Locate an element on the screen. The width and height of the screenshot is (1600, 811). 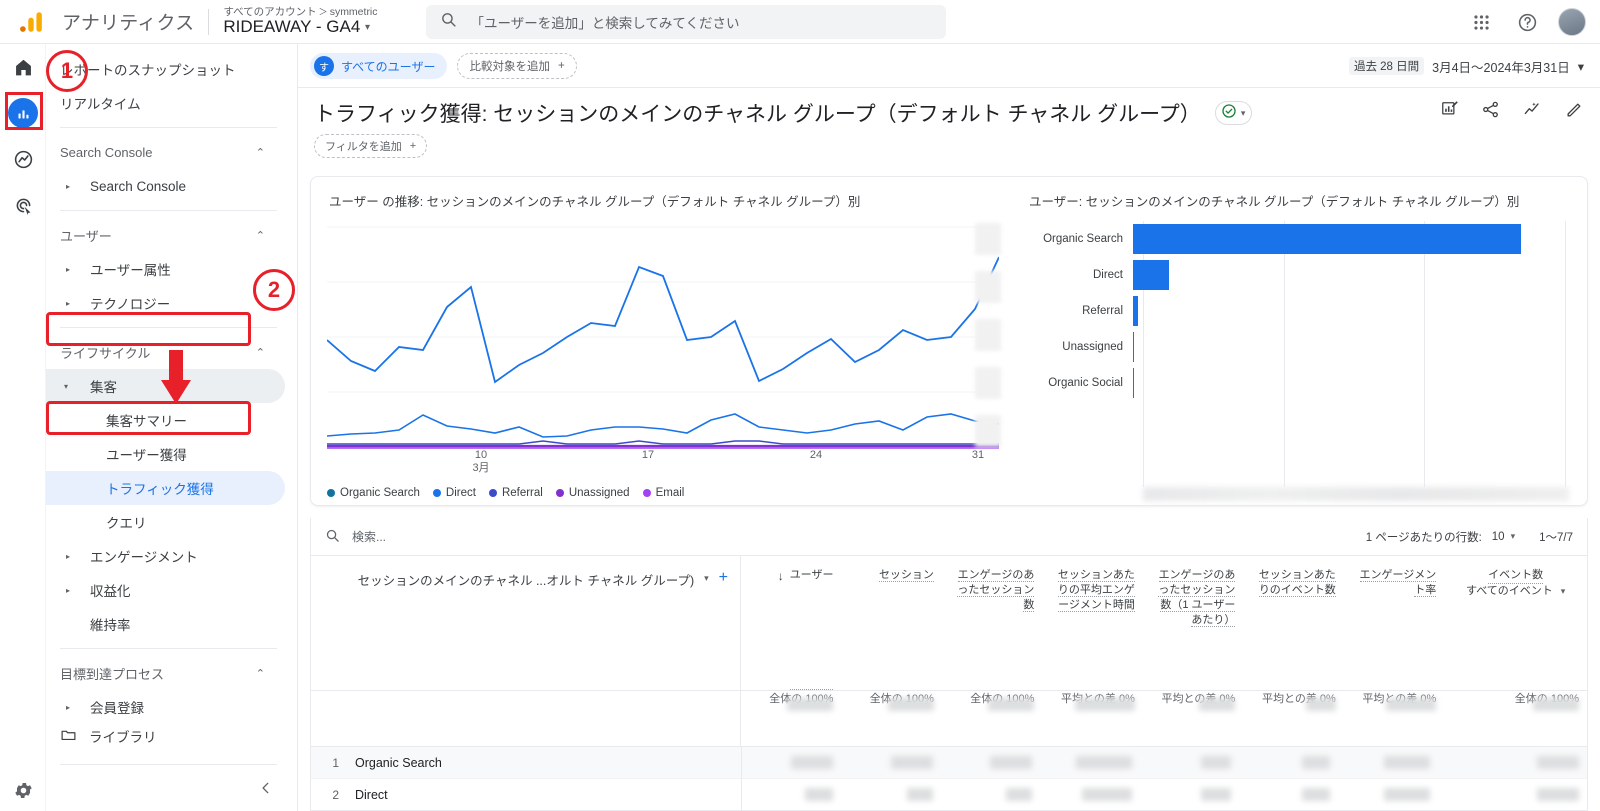
check-circle-icon is located at coordinates (1229, 113).